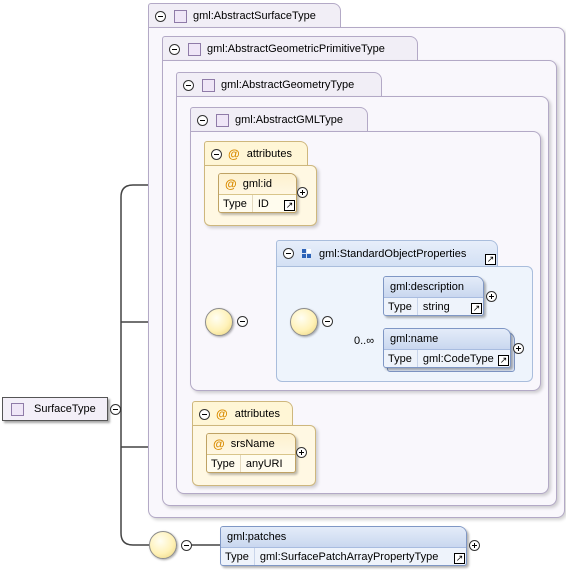 The width and height of the screenshot is (566, 570). I want to click on root-type-surface-type: SurfaceType, so click(55, 409).